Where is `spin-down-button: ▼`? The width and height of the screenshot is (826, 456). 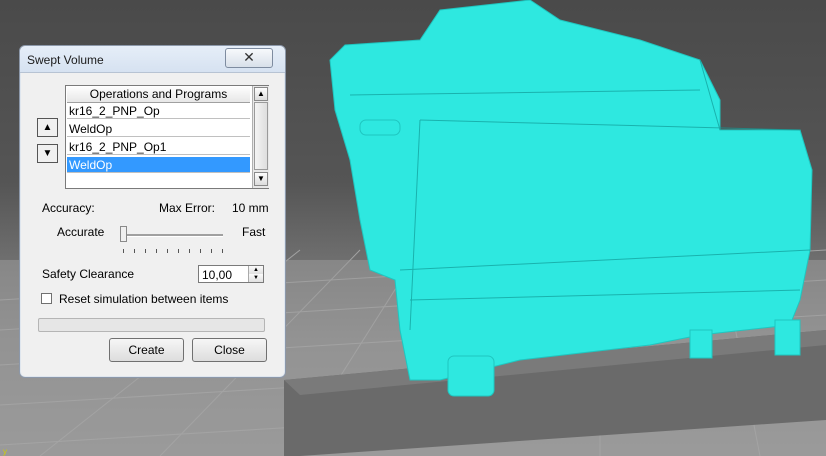
spin-down-button: ▼ is located at coordinates (256, 278).